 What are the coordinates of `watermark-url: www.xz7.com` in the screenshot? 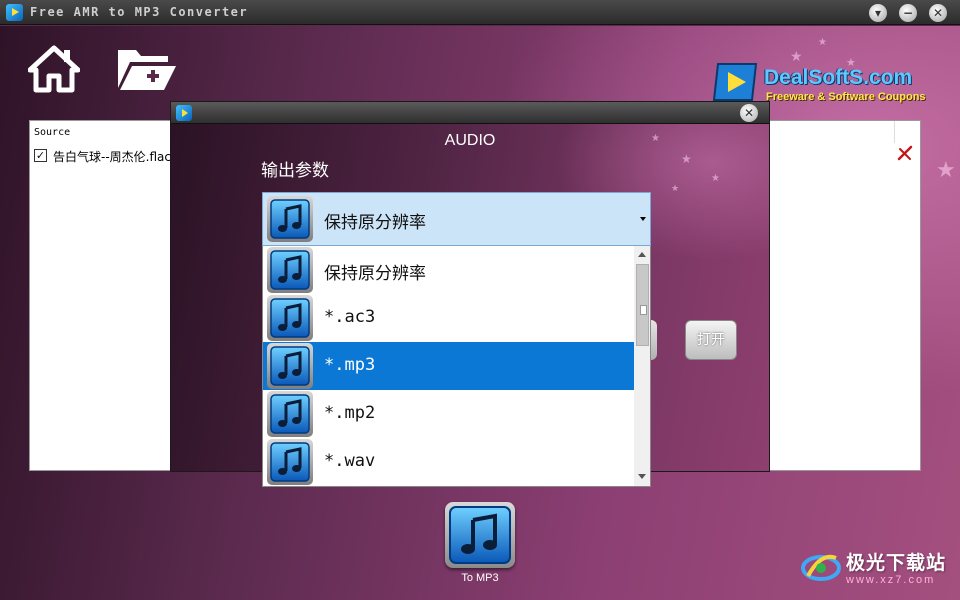 It's located at (891, 580).